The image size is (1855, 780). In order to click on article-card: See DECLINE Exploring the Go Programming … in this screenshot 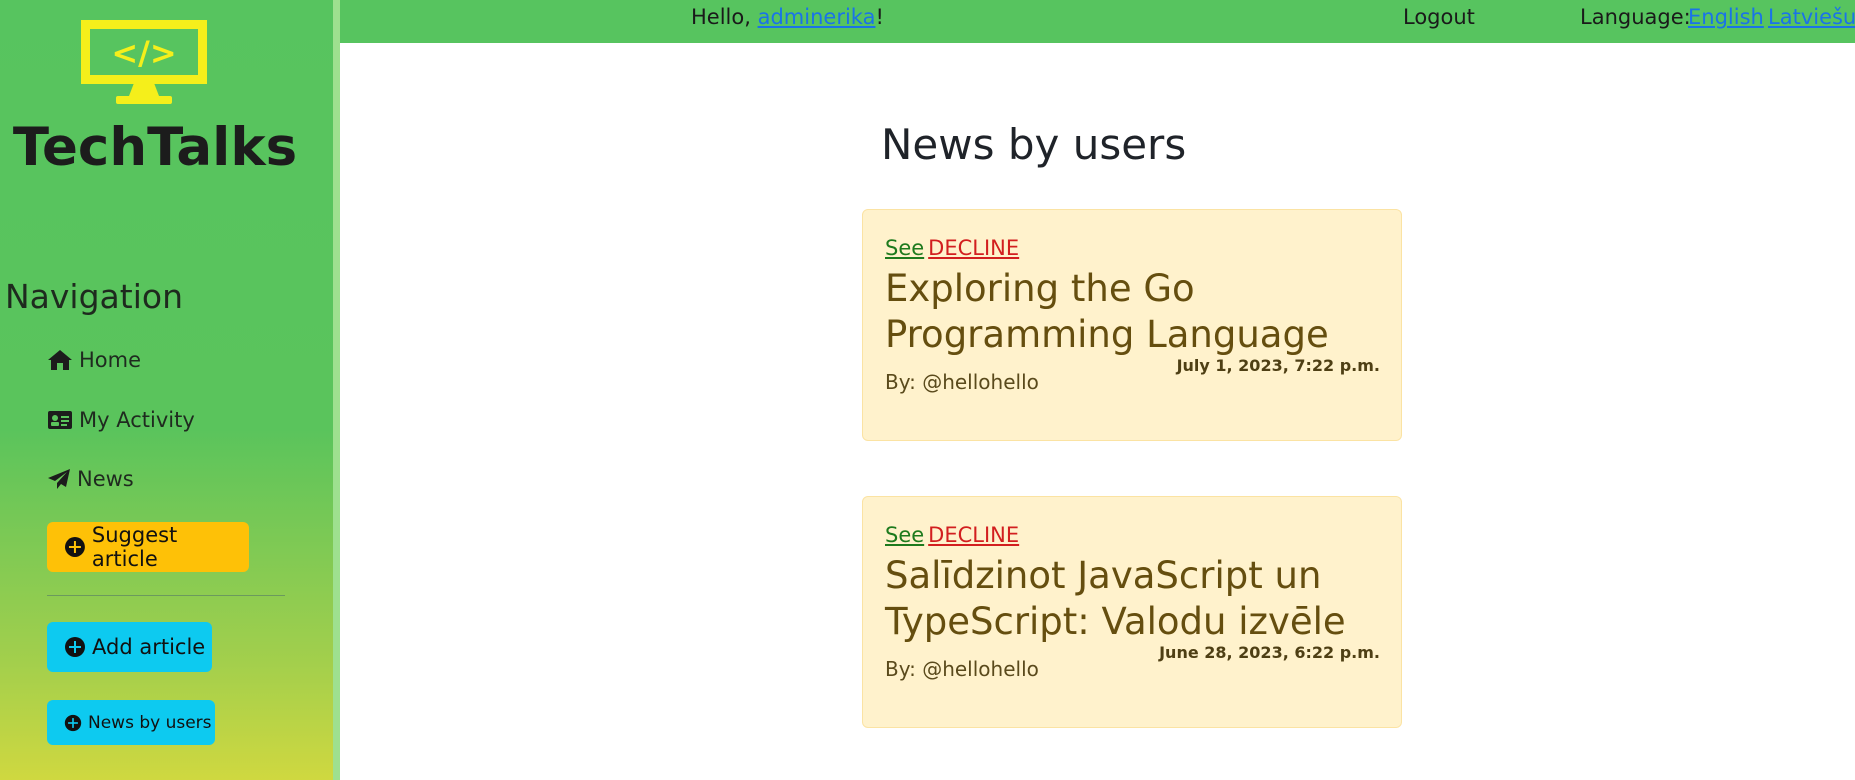, I will do `click(1132, 325)`.